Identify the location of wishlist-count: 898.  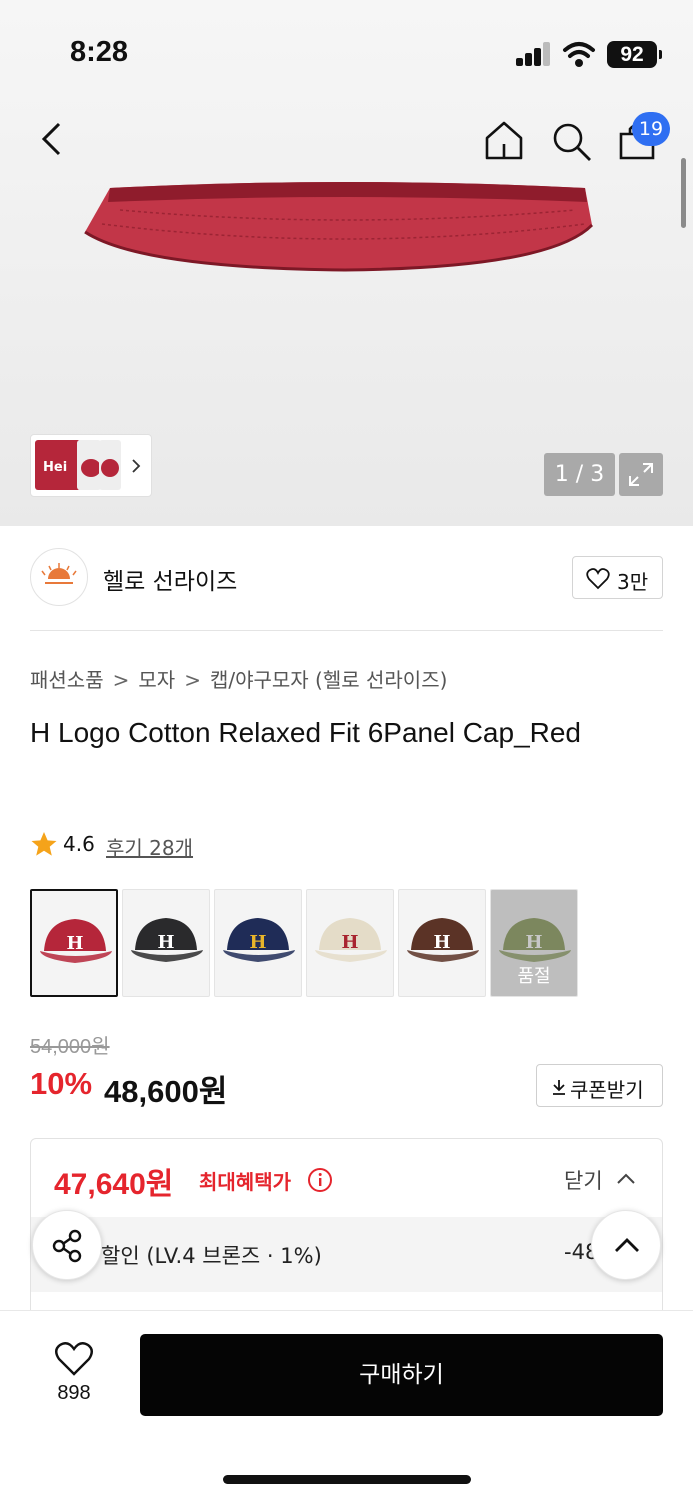
(74, 1393).